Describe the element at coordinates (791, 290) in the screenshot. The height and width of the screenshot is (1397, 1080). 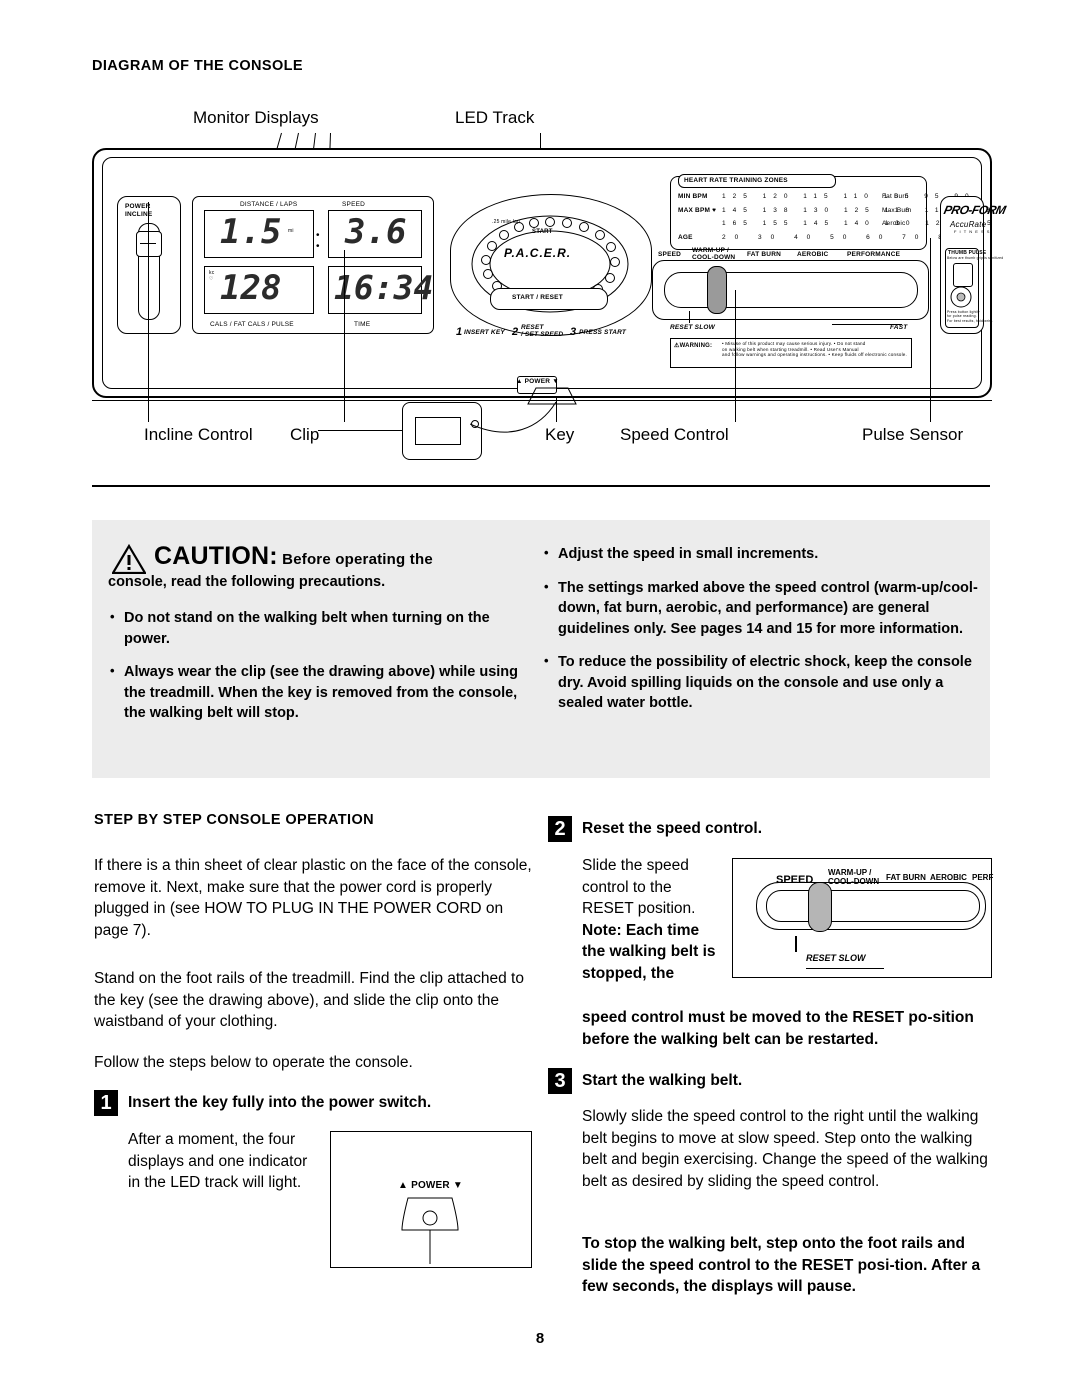
I see `speed-control-track` at that location.